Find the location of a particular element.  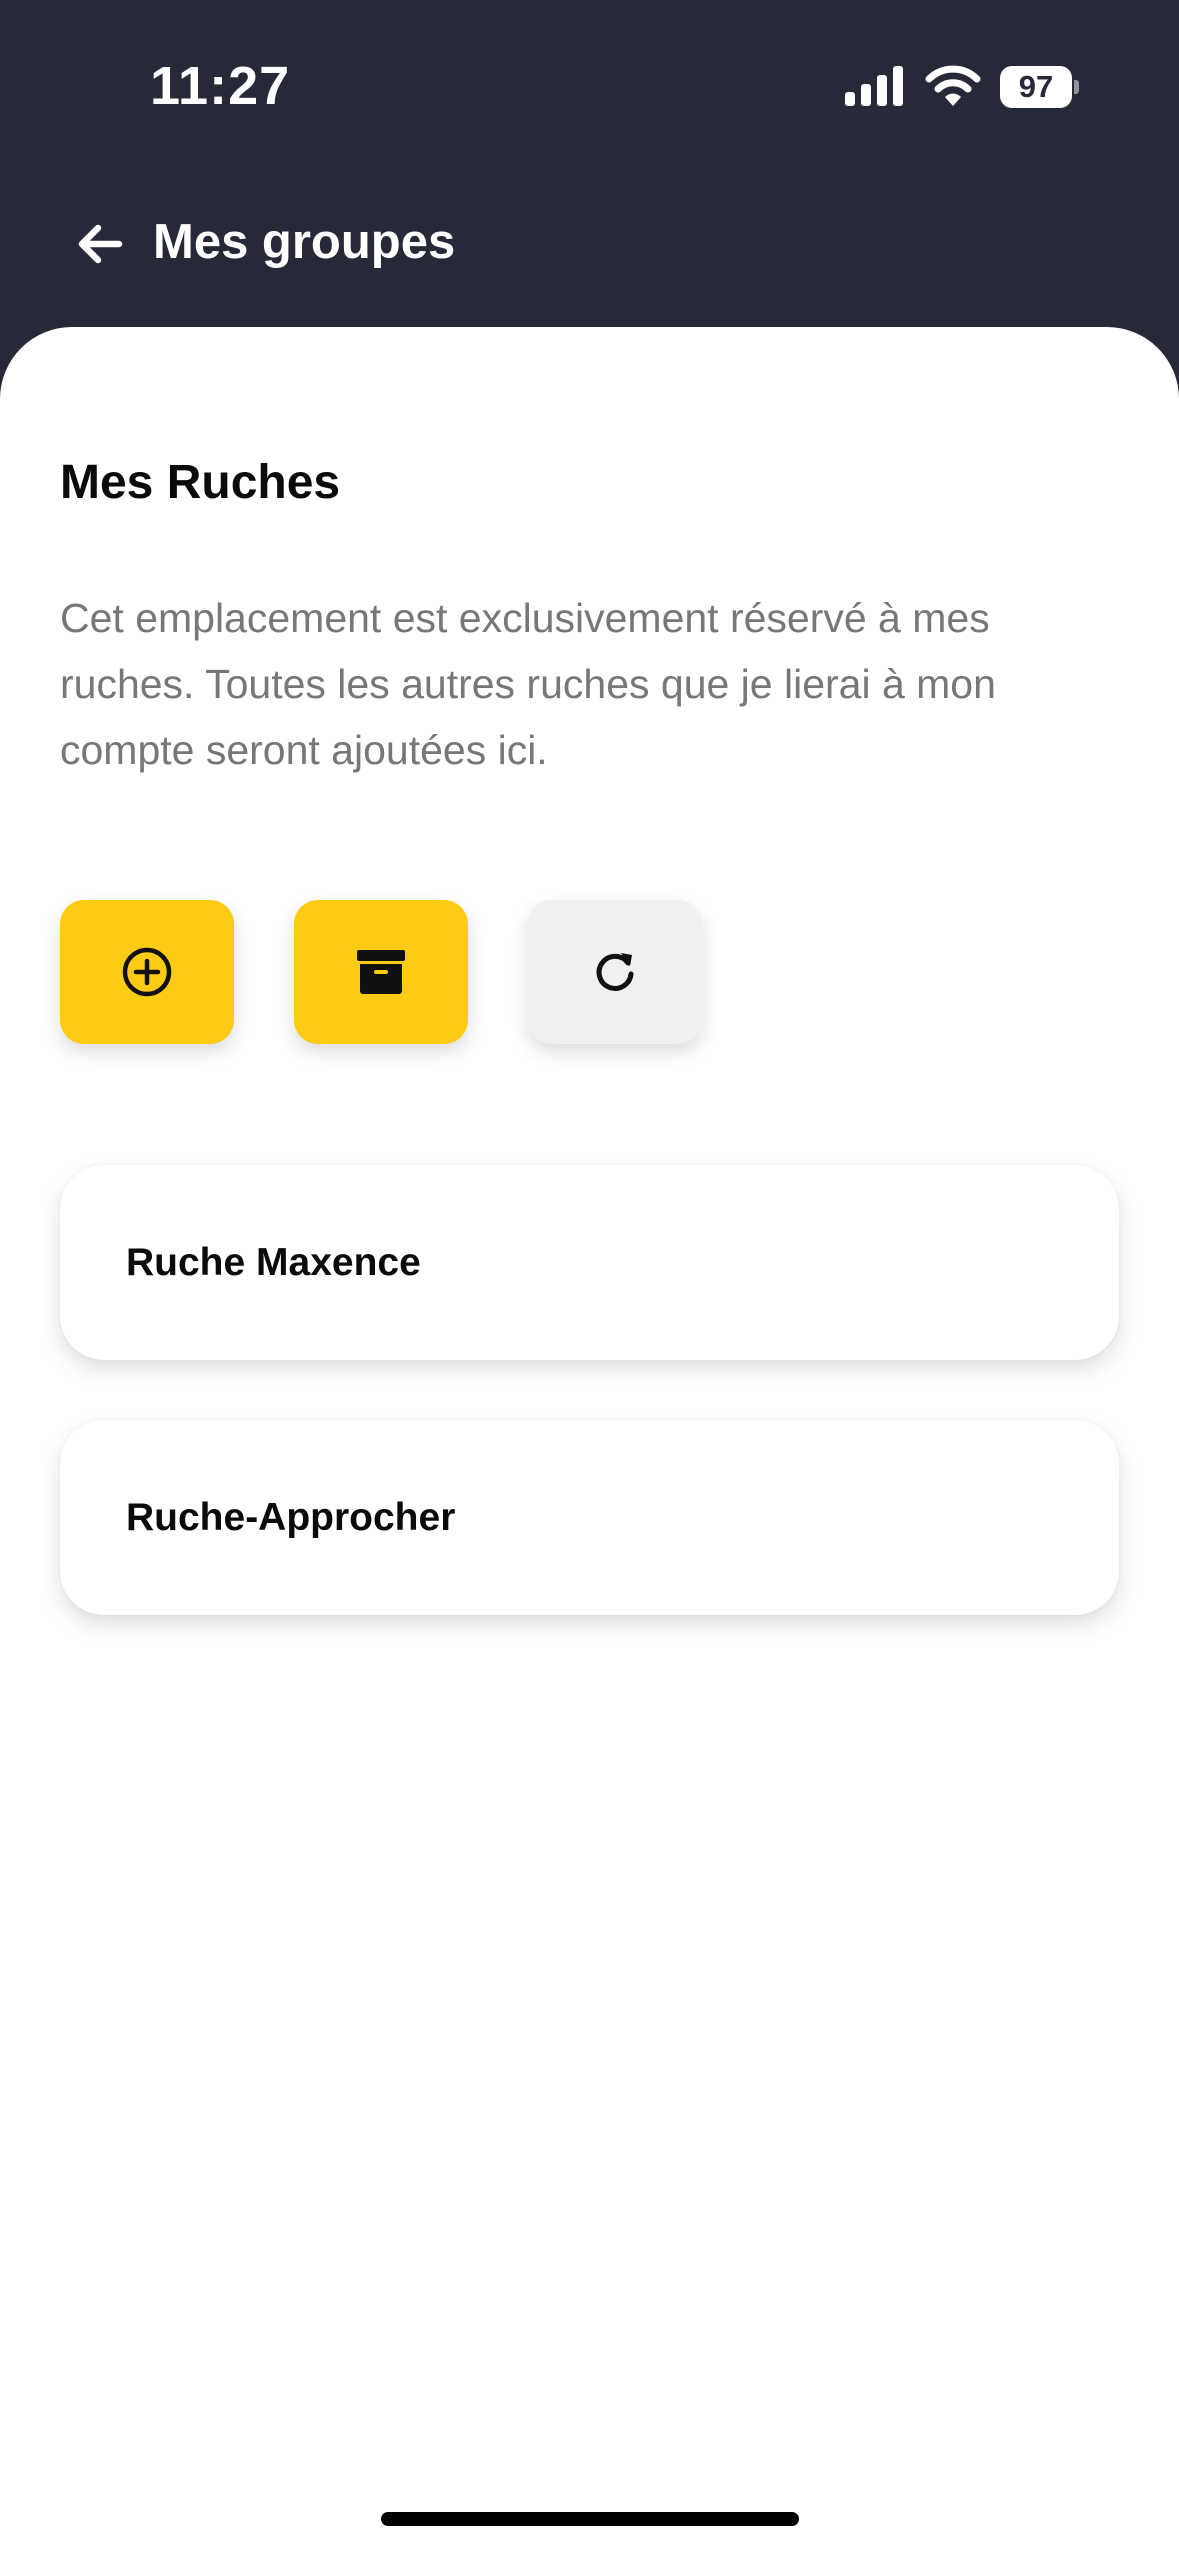

archive-box-icon is located at coordinates (381, 972).